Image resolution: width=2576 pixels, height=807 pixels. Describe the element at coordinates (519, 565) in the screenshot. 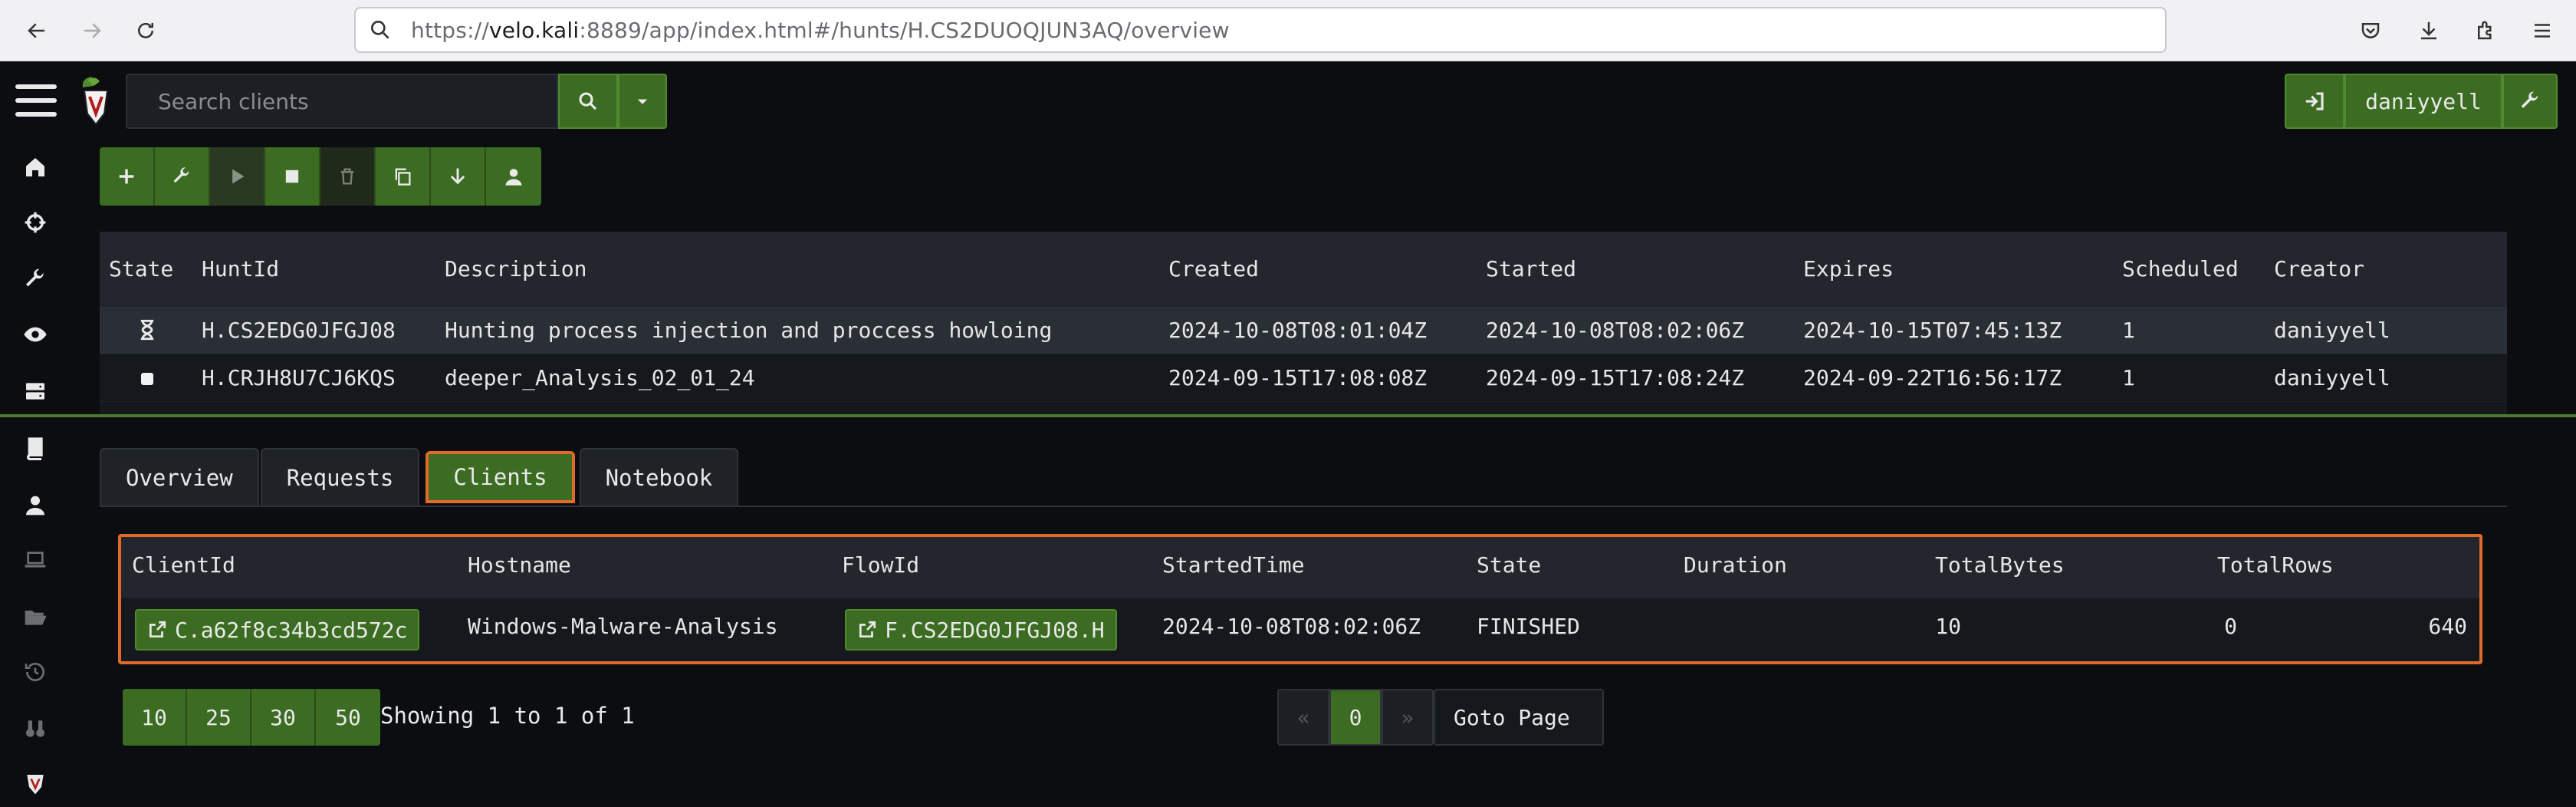

I see `column-header-hostname: Hostname` at that location.